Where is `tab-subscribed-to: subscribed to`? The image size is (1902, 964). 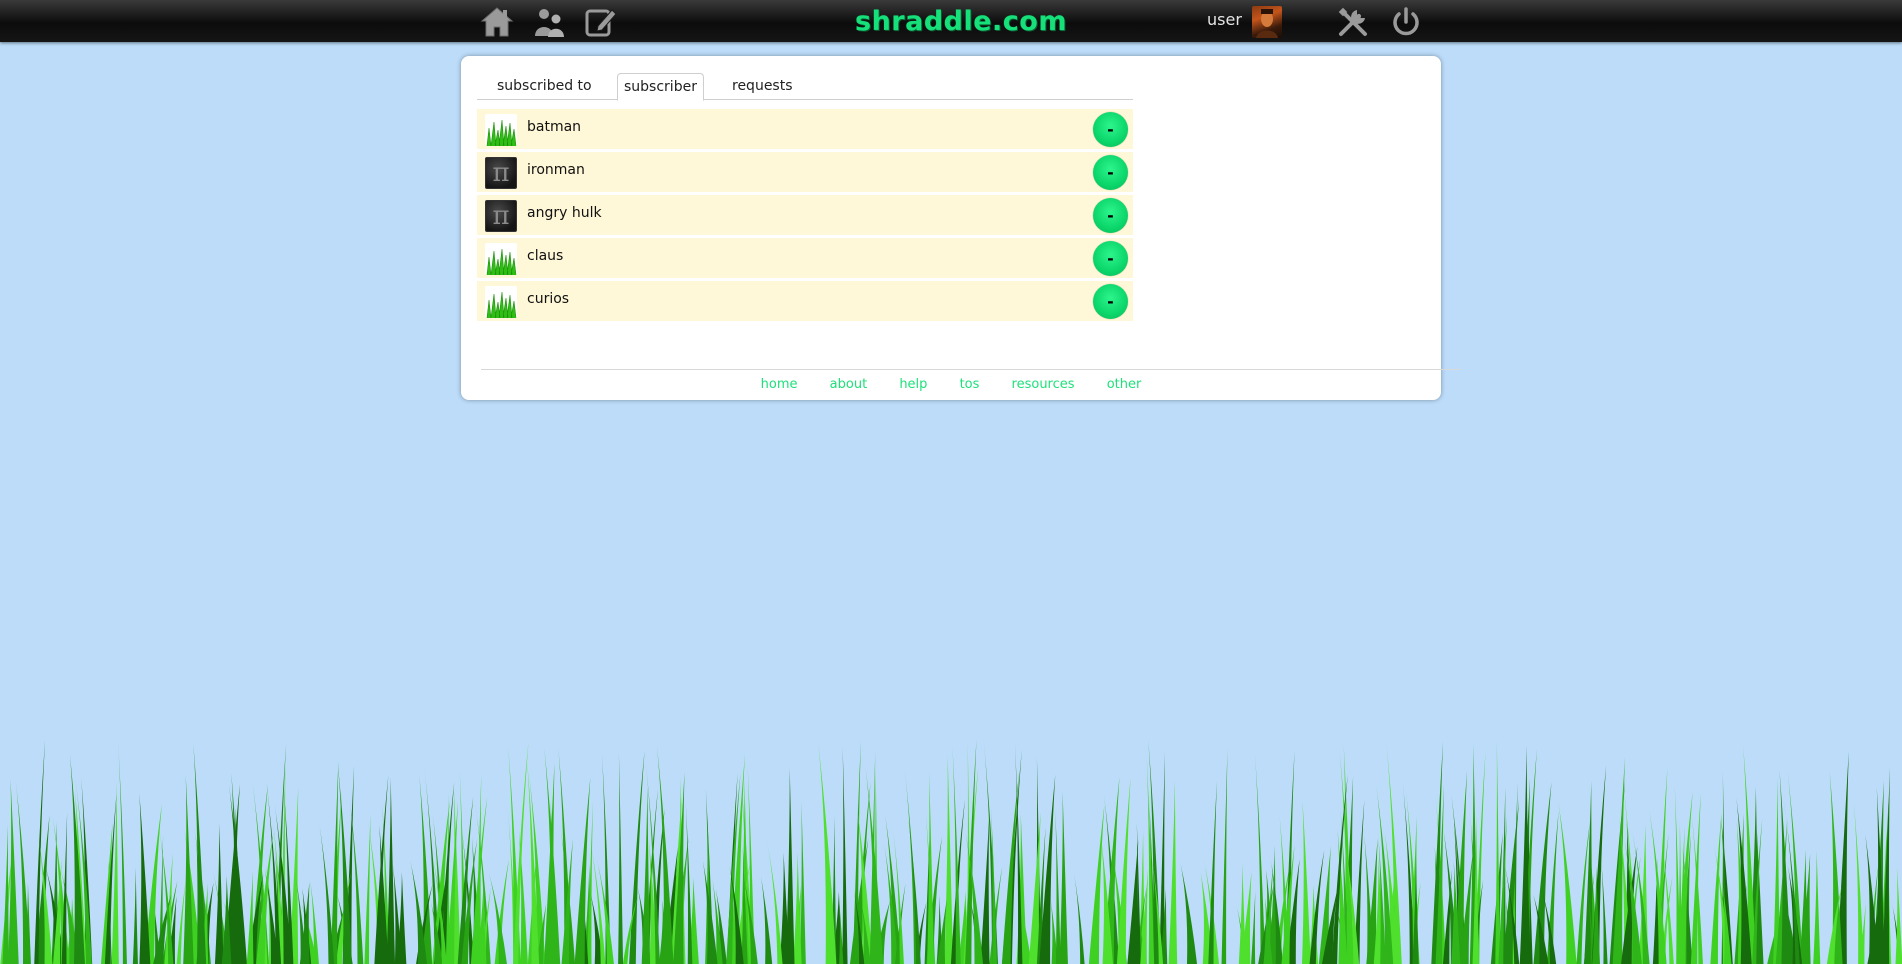
tab-subscribed-to: subscribed to is located at coordinates (544, 86).